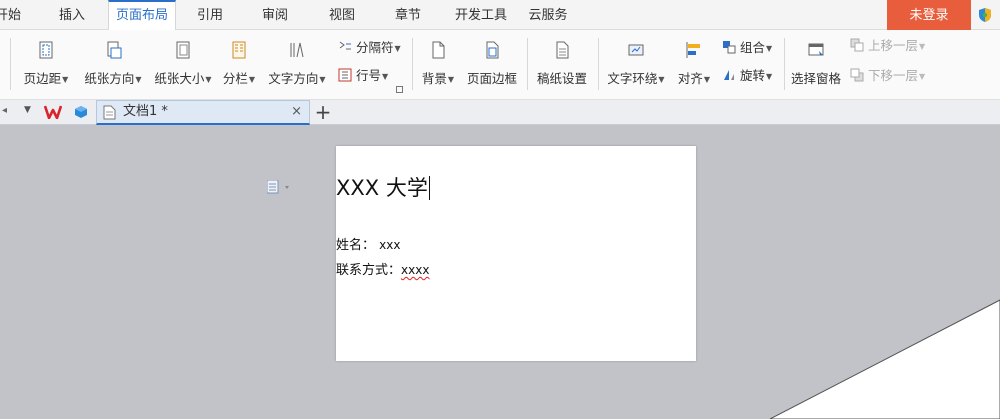 The height and width of the screenshot is (419, 1000). What do you see at coordinates (72, 15) in the screenshot?
I see `tab-insert: 插入` at bounding box center [72, 15].